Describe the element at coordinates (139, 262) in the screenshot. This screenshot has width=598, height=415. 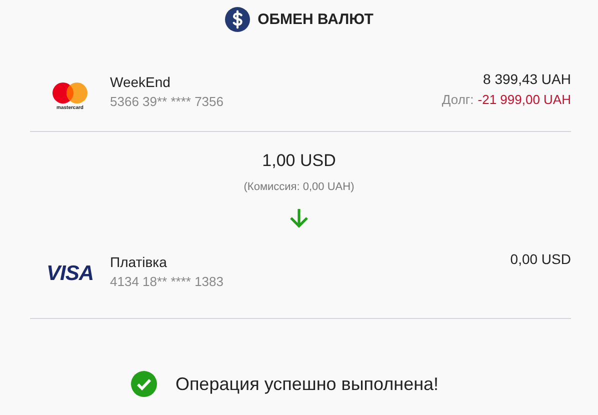
I see `card-name: Платівка` at that location.